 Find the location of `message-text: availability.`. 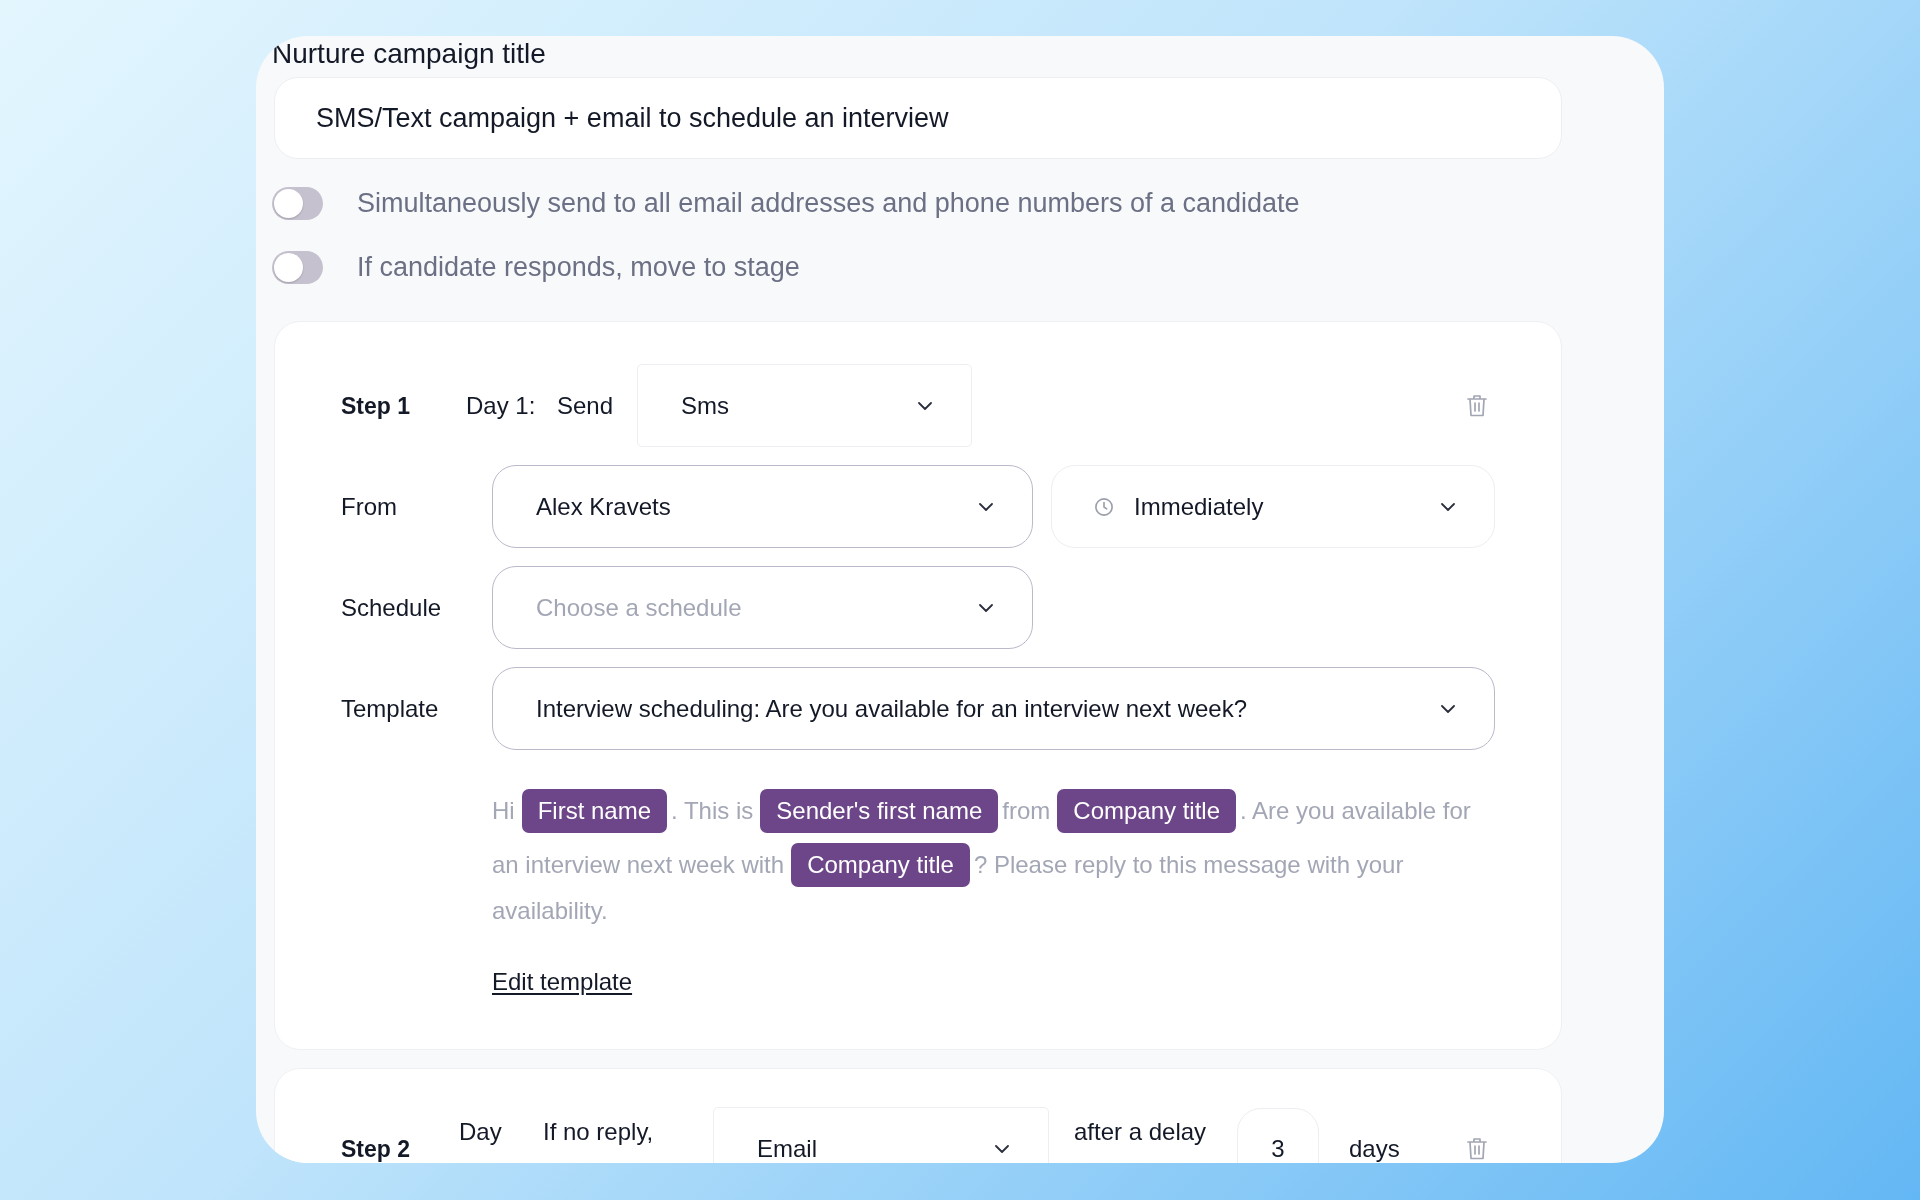

message-text: availability. is located at coordinates (550, 911).